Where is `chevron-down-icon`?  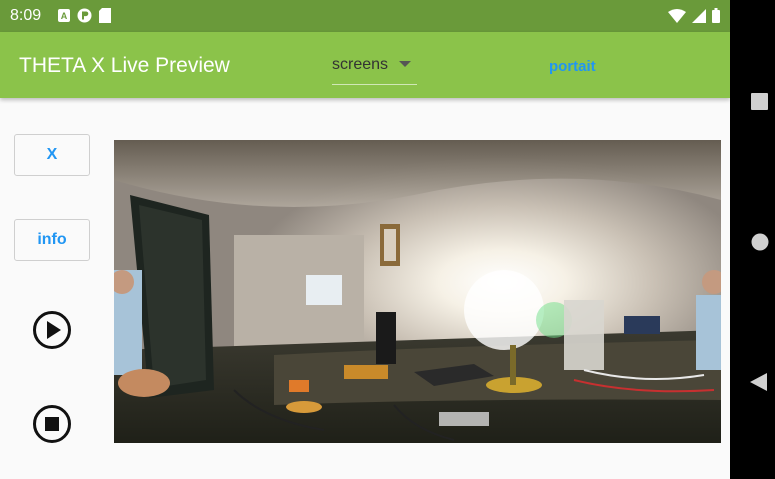 chevron-down-icon is located at coordinates (405, 64).